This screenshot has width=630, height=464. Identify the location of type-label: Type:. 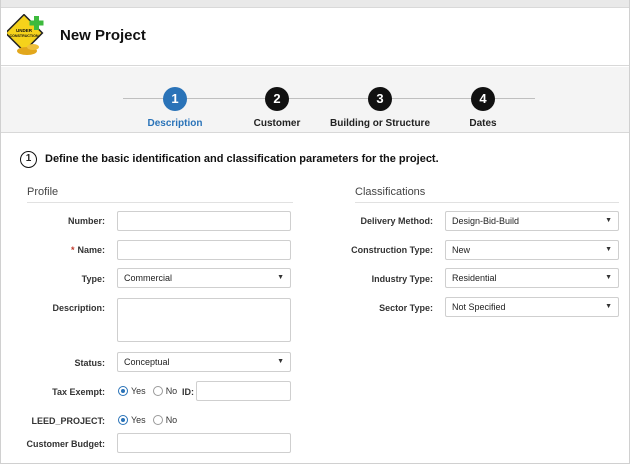
(93, 279).